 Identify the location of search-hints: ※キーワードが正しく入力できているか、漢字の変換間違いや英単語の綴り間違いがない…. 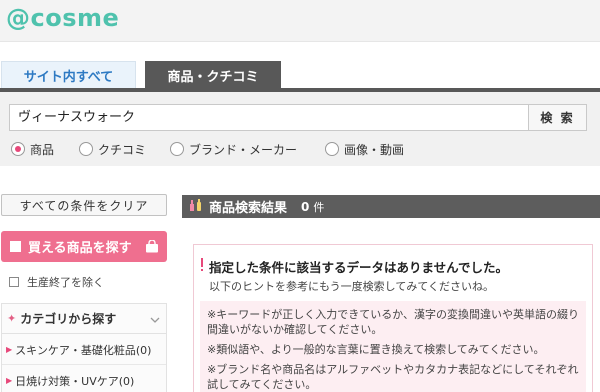
(393, 346).